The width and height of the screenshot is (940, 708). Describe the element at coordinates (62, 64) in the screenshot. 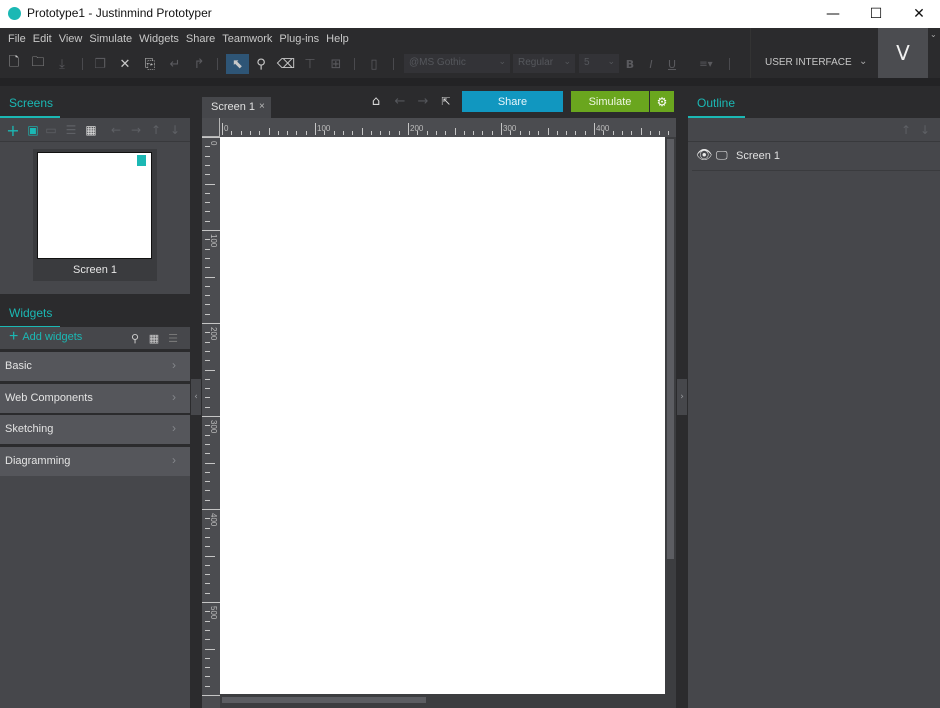

I see `save-icon: ⤓` at that location.